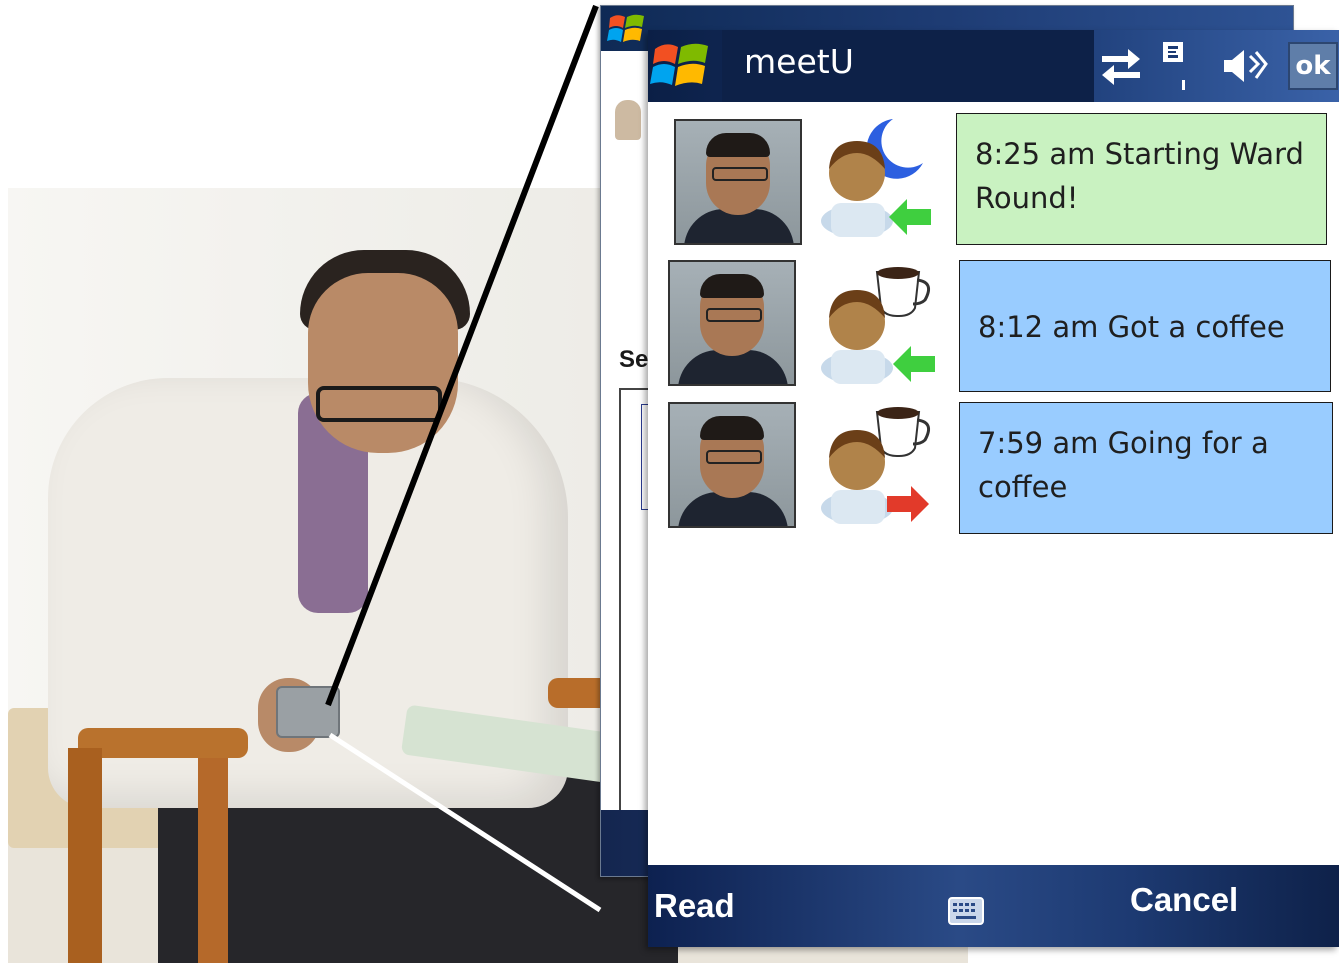 The width and height of the screenshot is (1339, 963). I want to click on softkey-bar: Read Cancel, so click(993, 906).